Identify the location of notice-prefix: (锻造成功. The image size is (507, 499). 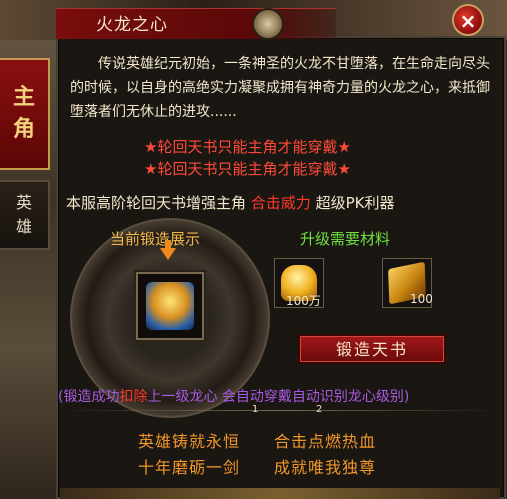
(89, 397).